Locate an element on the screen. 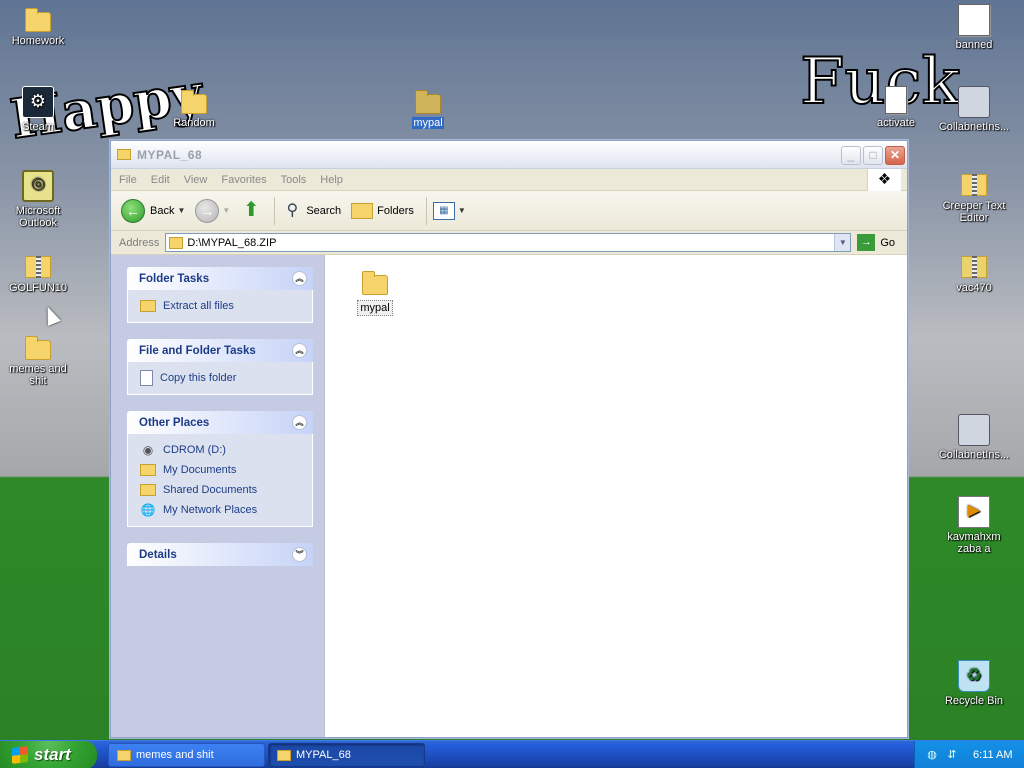 Image resolution: width=1024 pixels, height=768 pixels. desktop-icon-outlook: ◎ Microsoft Outlook is located at coordinates (38, 199).